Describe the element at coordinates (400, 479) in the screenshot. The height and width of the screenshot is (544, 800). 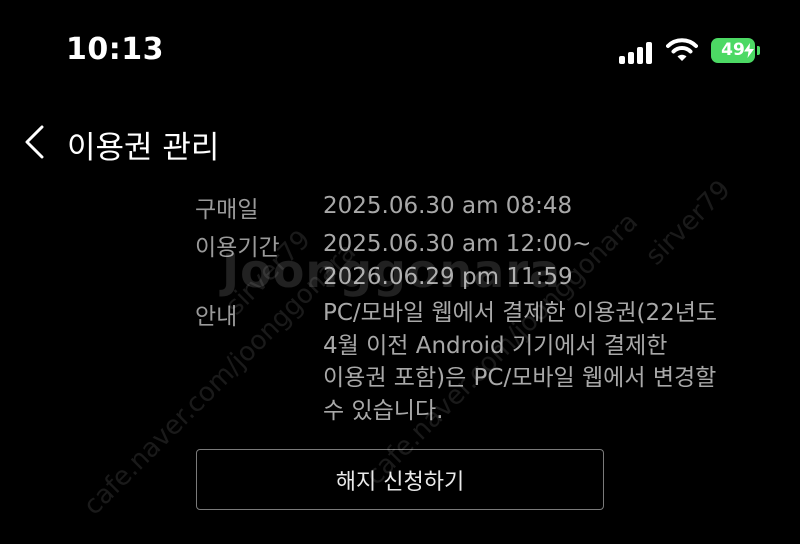
I see `cancel-subscription-button: 해지 신청하기` at that location.